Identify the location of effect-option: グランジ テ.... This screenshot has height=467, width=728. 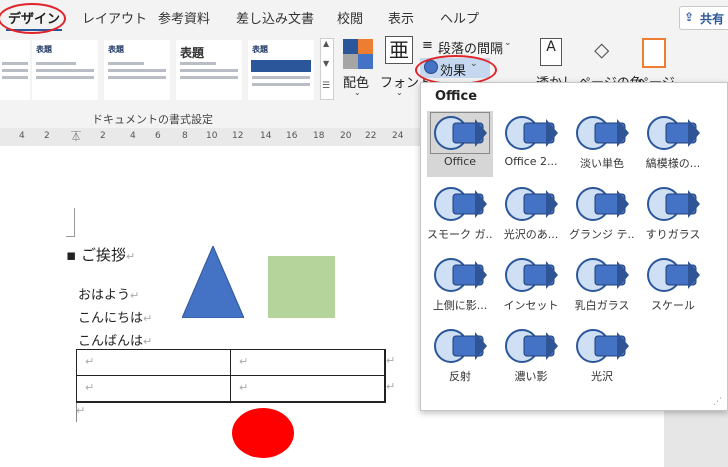
(602, 215).